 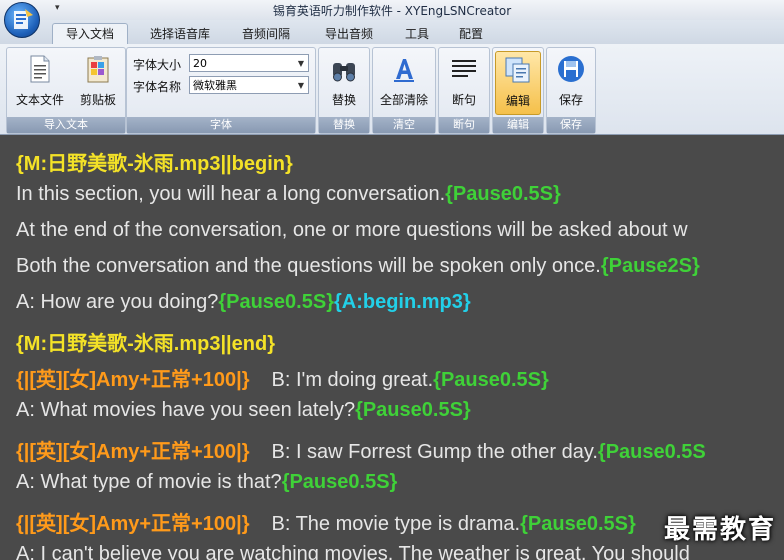 I want to click on line-text: B: The movie type is drama., so click(x=396, y=524).